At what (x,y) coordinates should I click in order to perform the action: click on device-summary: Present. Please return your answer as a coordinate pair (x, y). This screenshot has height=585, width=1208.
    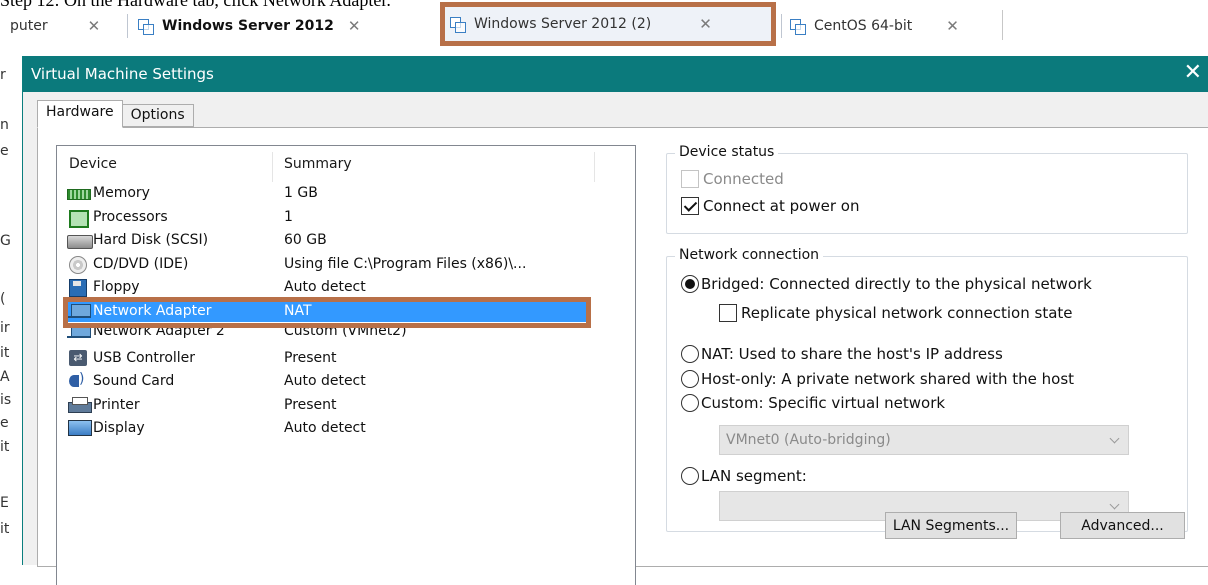
    Looking at the image, I should click on (310, 357).